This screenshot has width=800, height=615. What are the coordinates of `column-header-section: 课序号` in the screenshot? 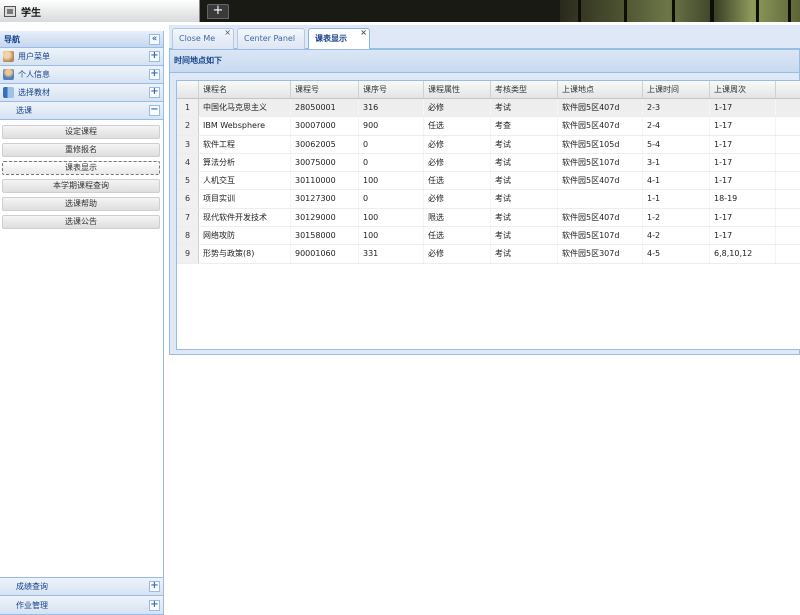 It's located at (391, 89).